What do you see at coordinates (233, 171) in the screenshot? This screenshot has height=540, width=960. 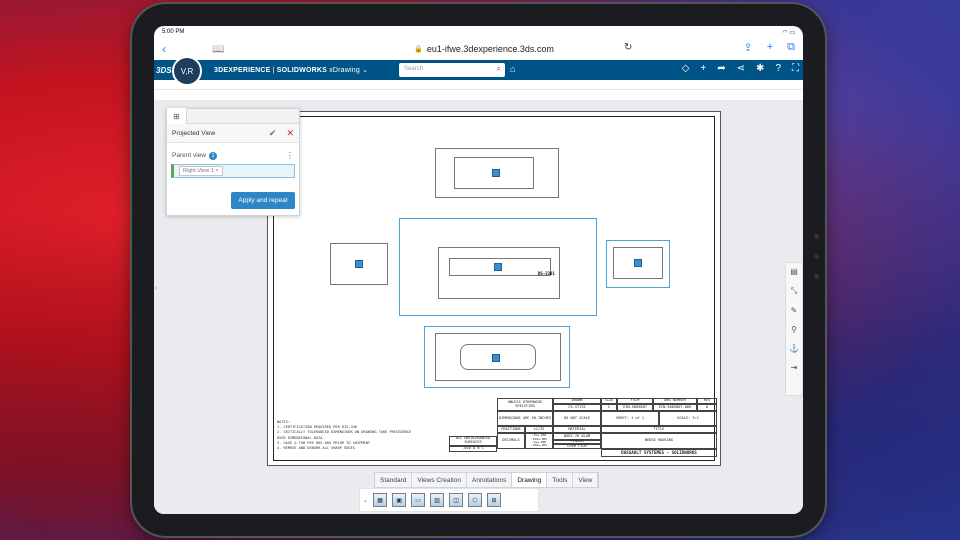 I see `parent-view-field: Right View 1 ×` at bounding box center [233, 171].